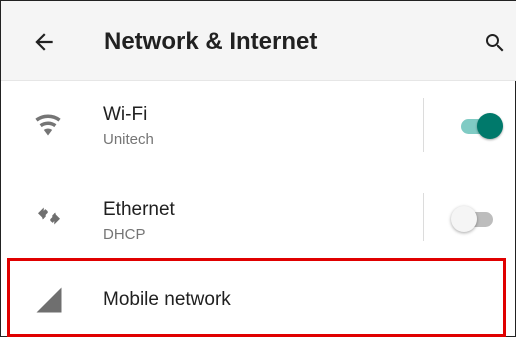 The width and height of the screenshot is (518, 339). I want to click on page-title: Network & Internet, so click(211, 41).